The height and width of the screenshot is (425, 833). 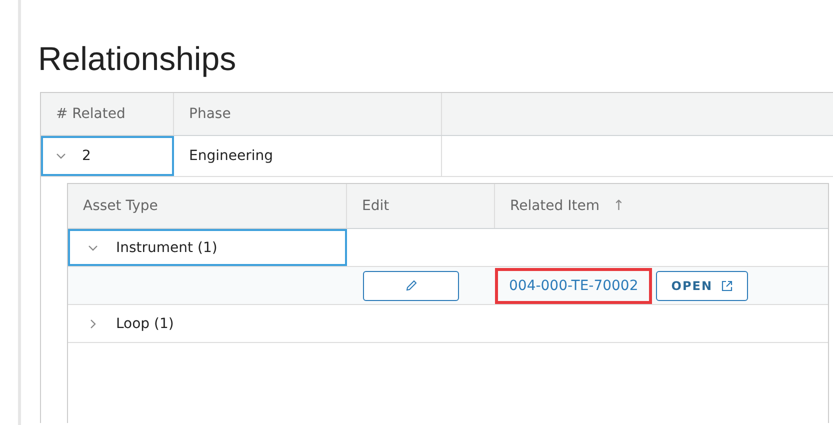 I want to click on group-row: Loop (1), so click(x=207, y=323).